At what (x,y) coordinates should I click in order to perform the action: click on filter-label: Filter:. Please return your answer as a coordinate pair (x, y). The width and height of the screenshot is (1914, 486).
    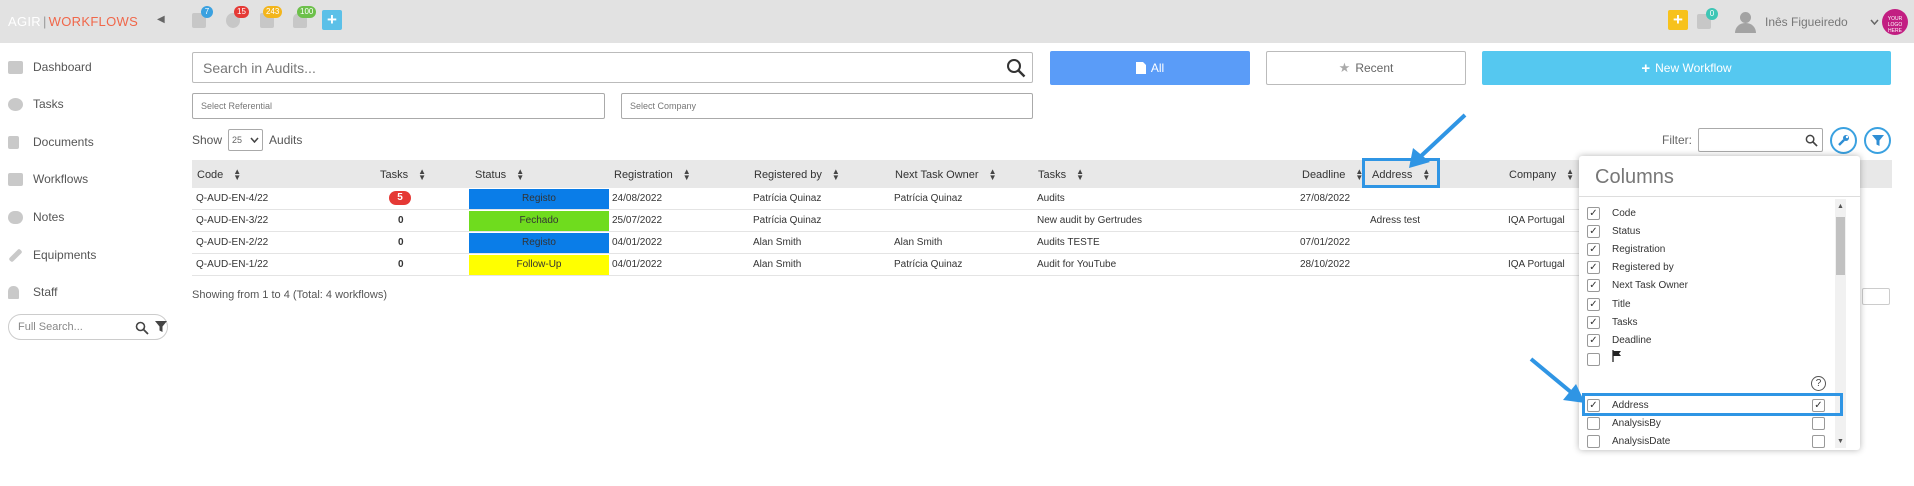
    Looking at the image, I should click on (1677, 140).